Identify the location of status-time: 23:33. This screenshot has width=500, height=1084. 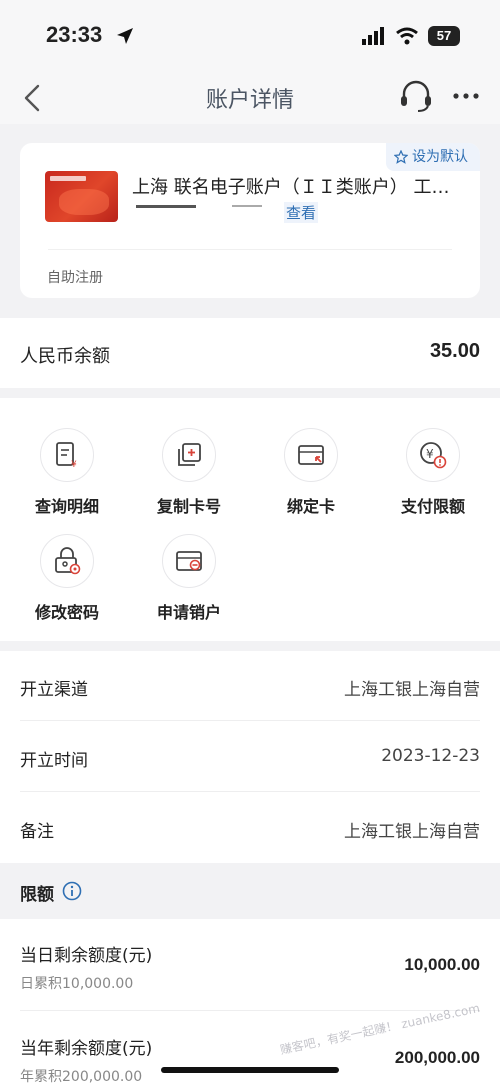
(74, 34).